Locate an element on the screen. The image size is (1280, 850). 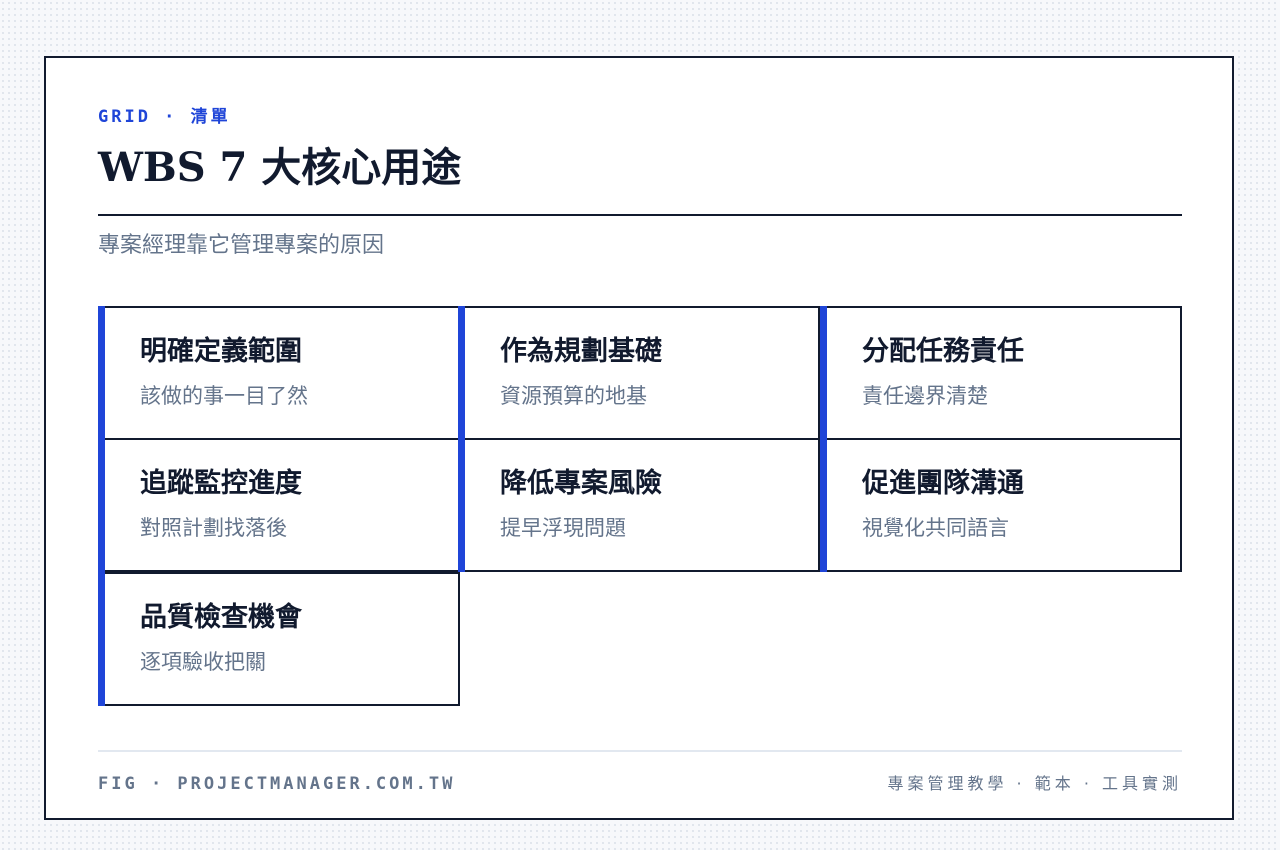
grid-item-desc: 資源預算的地基 is located at coordinates (573, 396).